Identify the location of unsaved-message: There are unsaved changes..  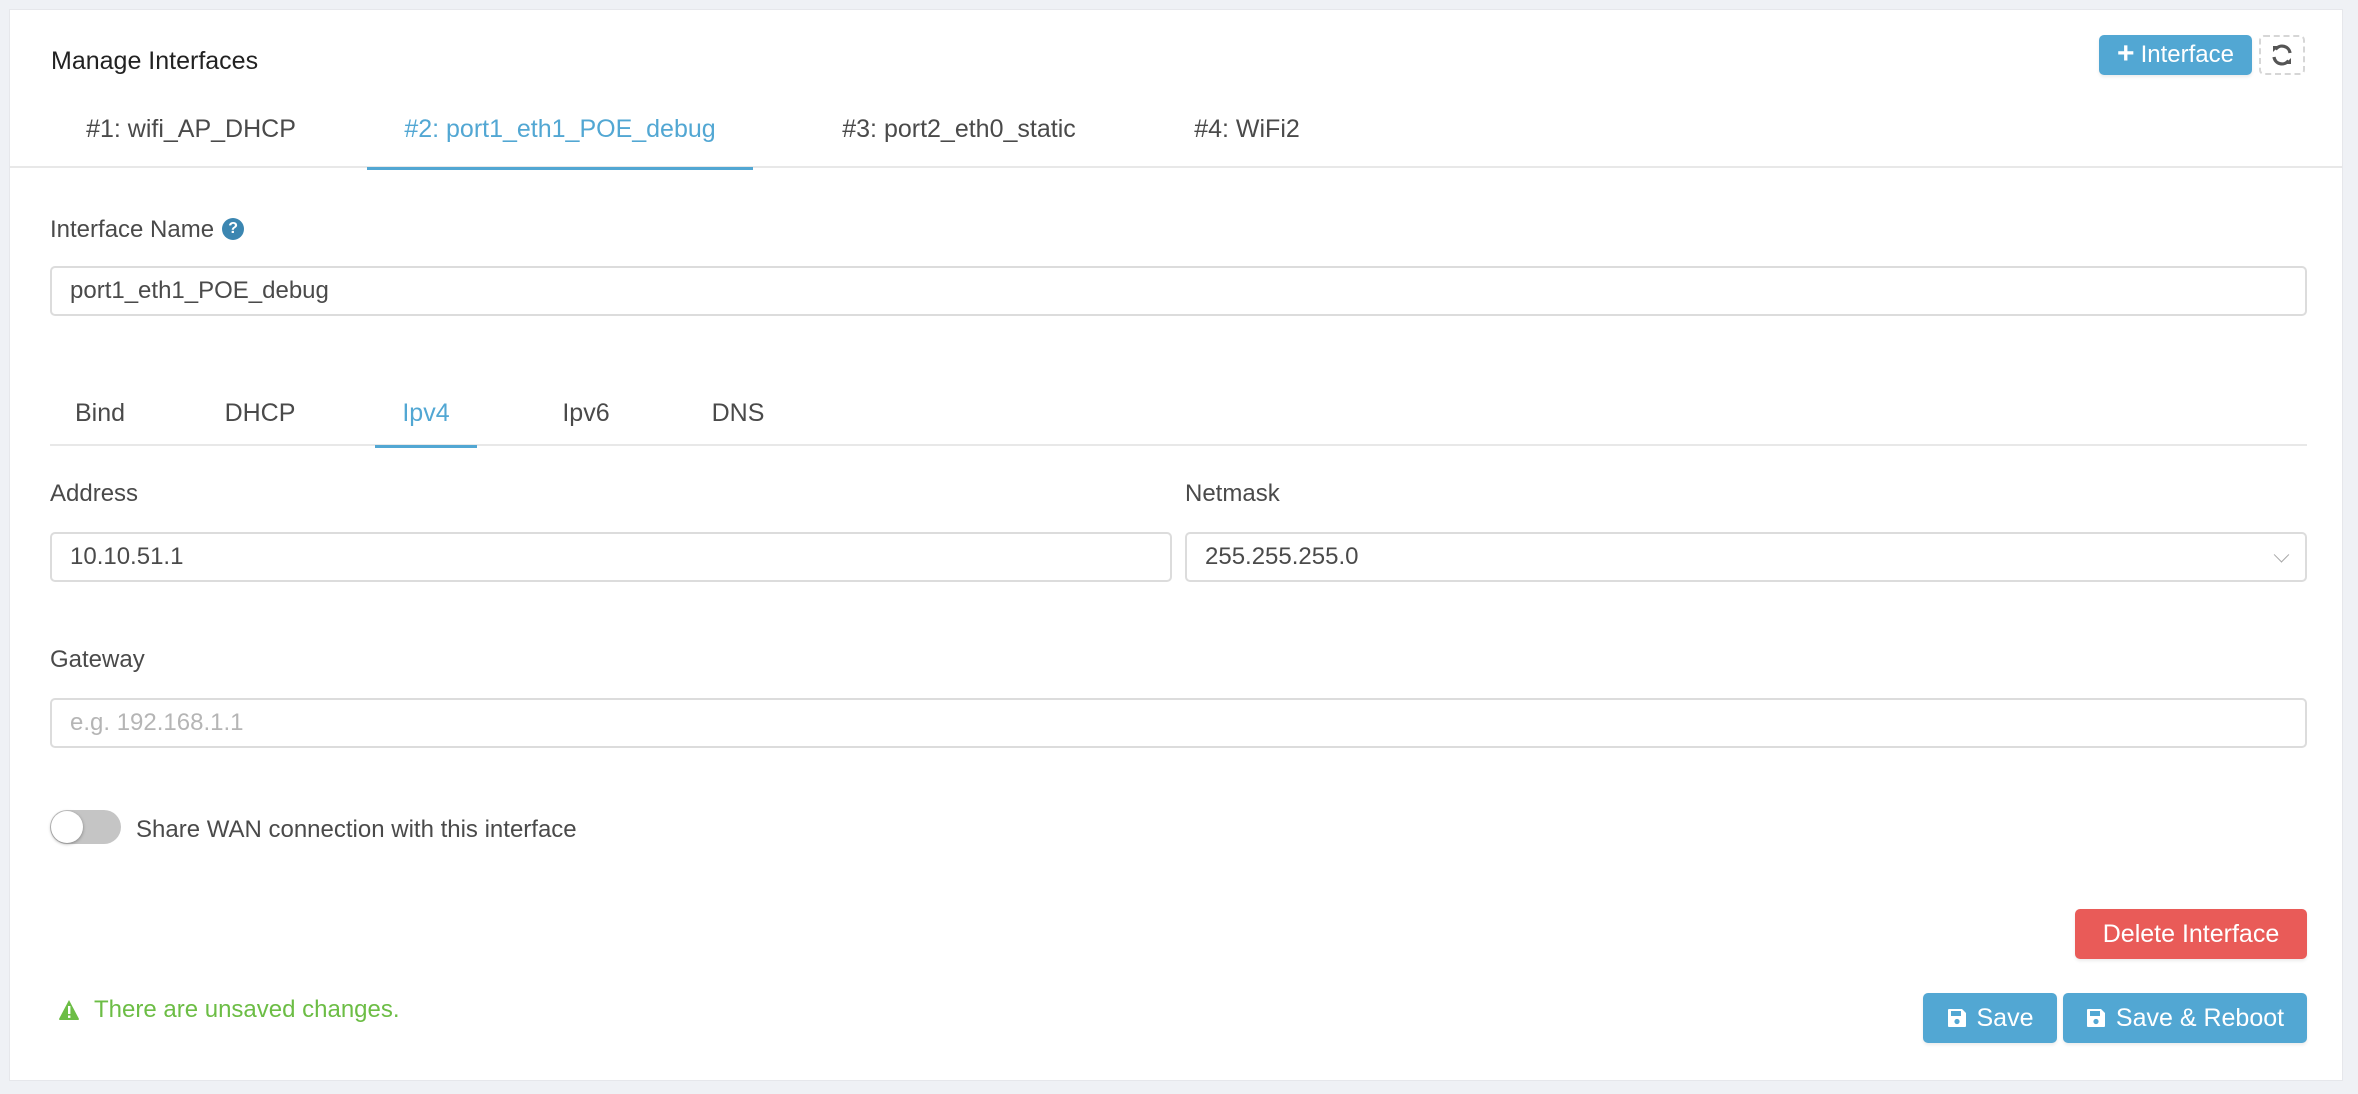
(247, 1009).